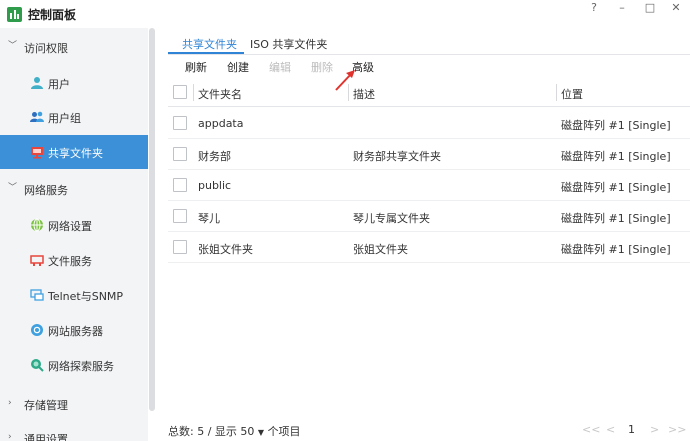 This screenshot has width=690, height=441. I want to click on item-unit-label: 个项目, so click(284, 431).